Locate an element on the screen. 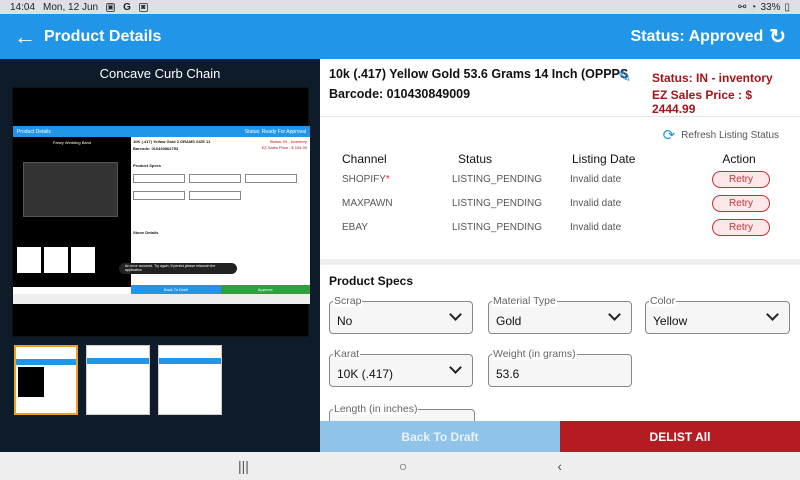 The width and height of the screenshot is (800, 480). system-status-bar: 14:04 Mon, 12 Jun ▣ G ◙ ⚯ ◔ 33% ▯ is located at coordinates (400, 7).